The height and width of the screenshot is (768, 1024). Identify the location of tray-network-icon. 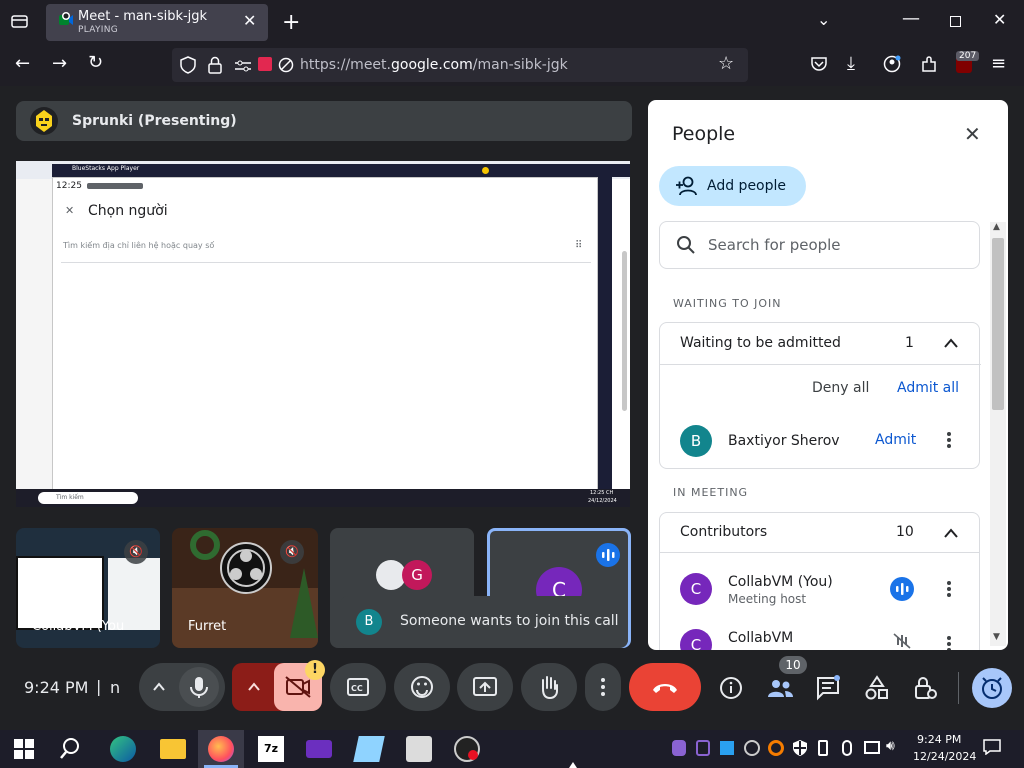
(872, 747).